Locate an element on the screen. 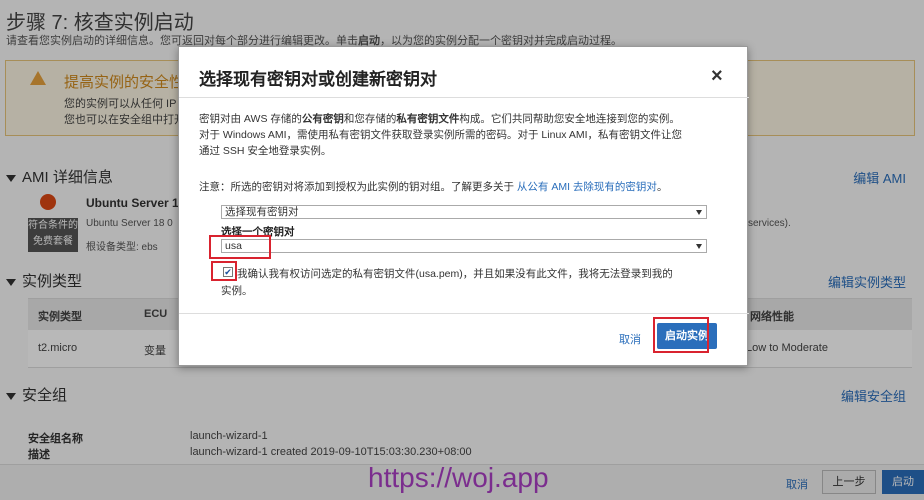  dialog-paragraph: 通过 SSH 安全地登录实例。 is located at coordinates (265, 151).